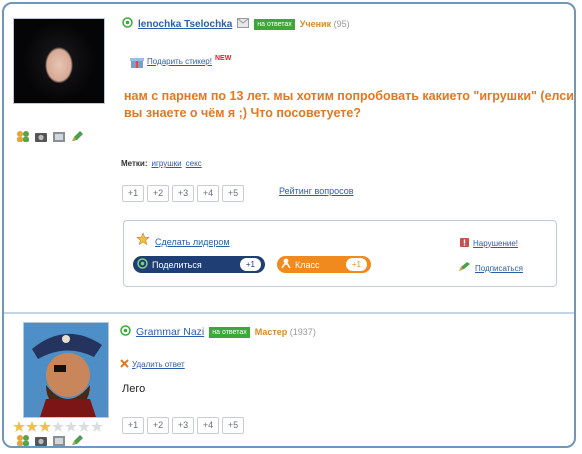 Image resolution: width=582 pixels, height=454 pixels. What do you see at coordinates (286, 264) in the screenshot?
I see `class-icon` at bounding box center [286, 264].